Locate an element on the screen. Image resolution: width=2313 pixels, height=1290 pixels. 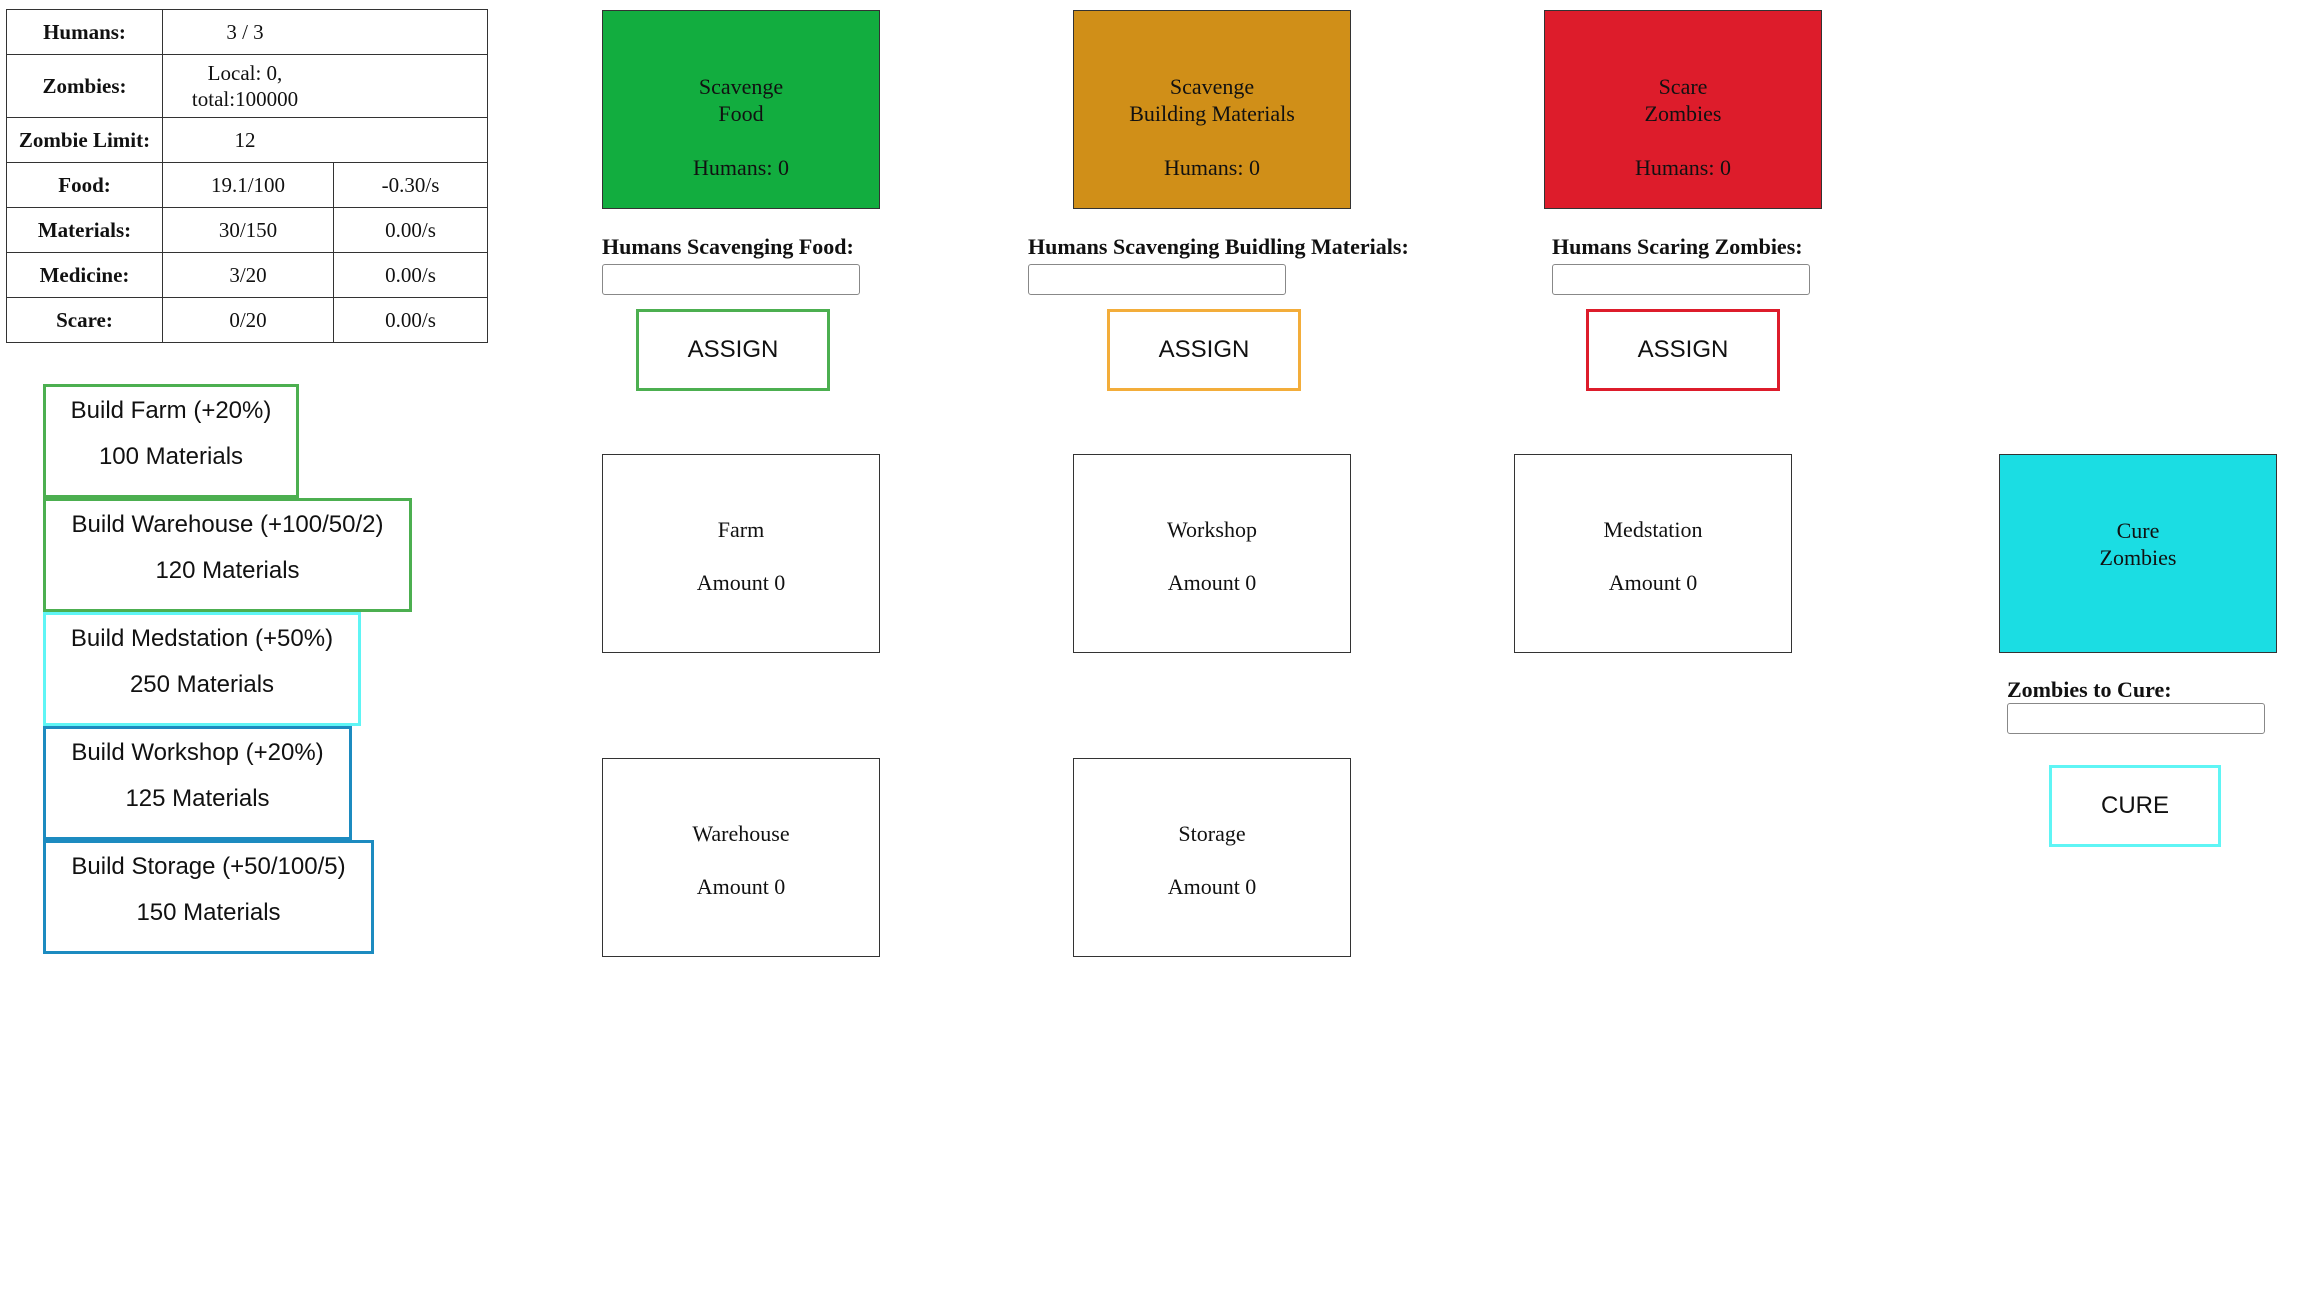
stats-row-food: Food: 19.1/100 -0.30/s is located at coordinates (247, 185).